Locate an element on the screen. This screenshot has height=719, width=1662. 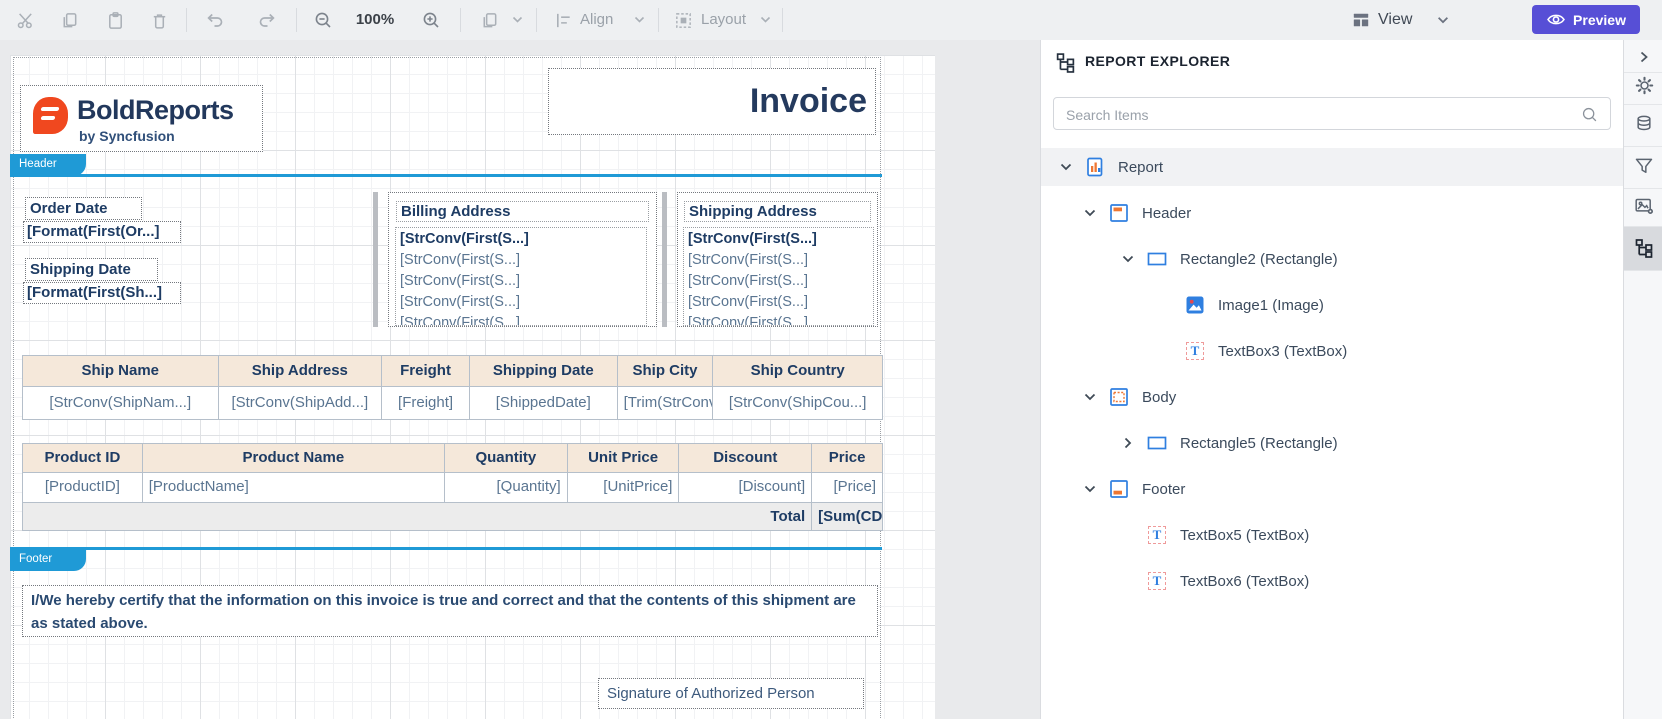
view-dropdown is located at coordinates (1443, 20).